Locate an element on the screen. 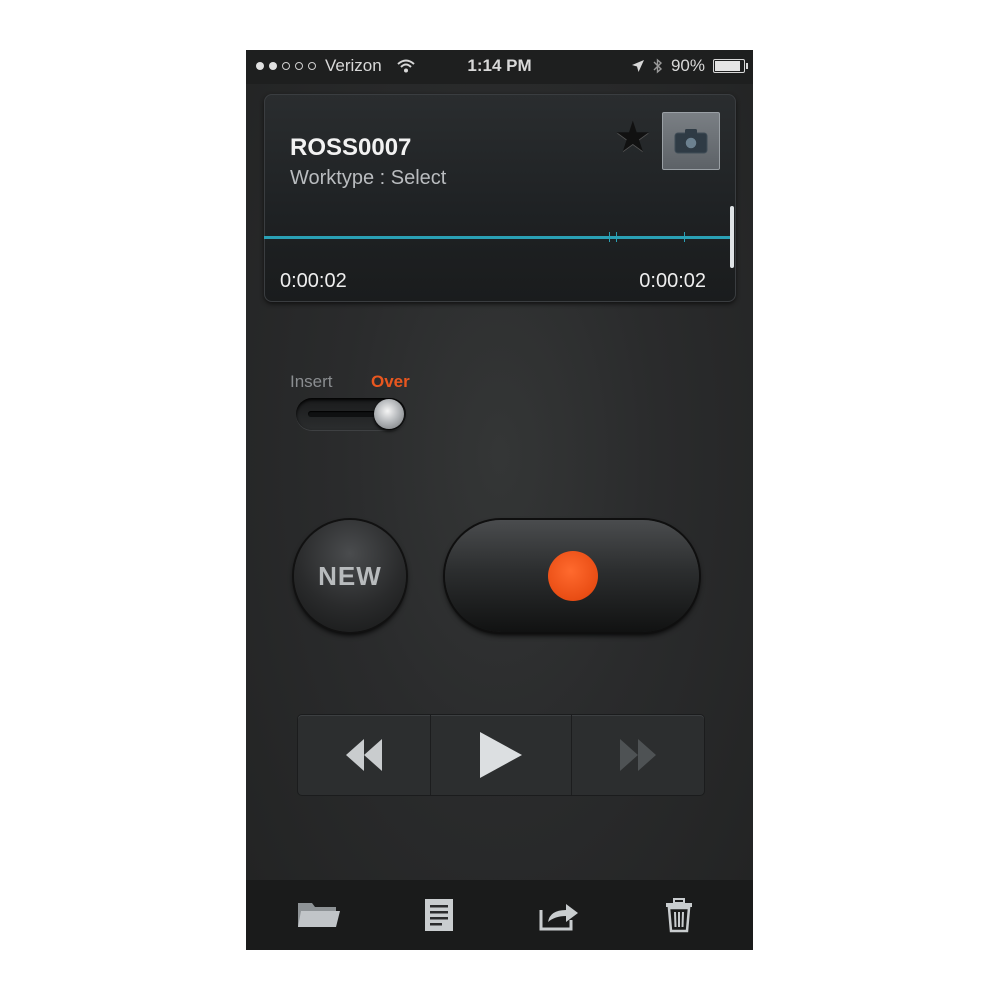 This screenshot has height=1000, width=1000. insert-over-toggle is located at coordinates (351, 414).